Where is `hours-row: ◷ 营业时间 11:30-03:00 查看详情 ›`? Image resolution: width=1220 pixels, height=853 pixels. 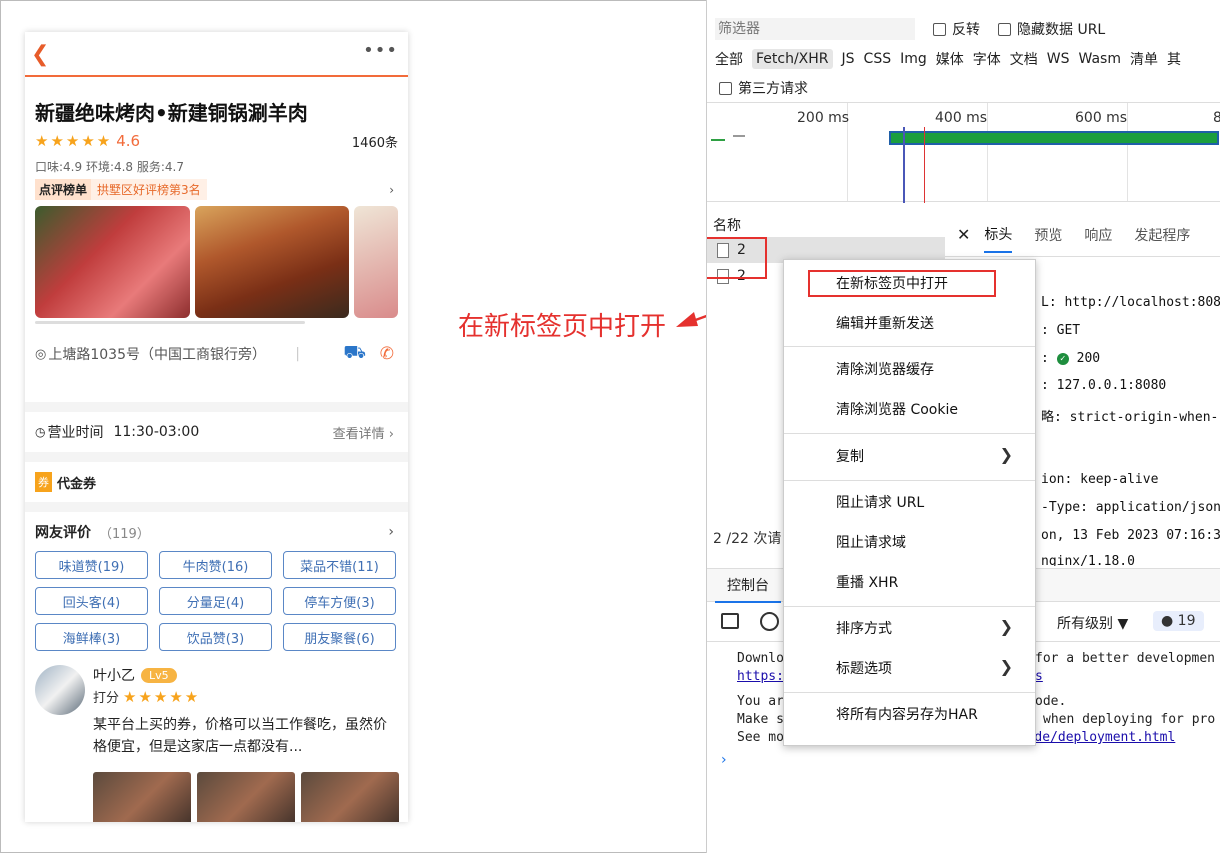
hours-row: ◷ 营业时间 11:30-03:00 查看详情 › is located at coordinates (216, 432).